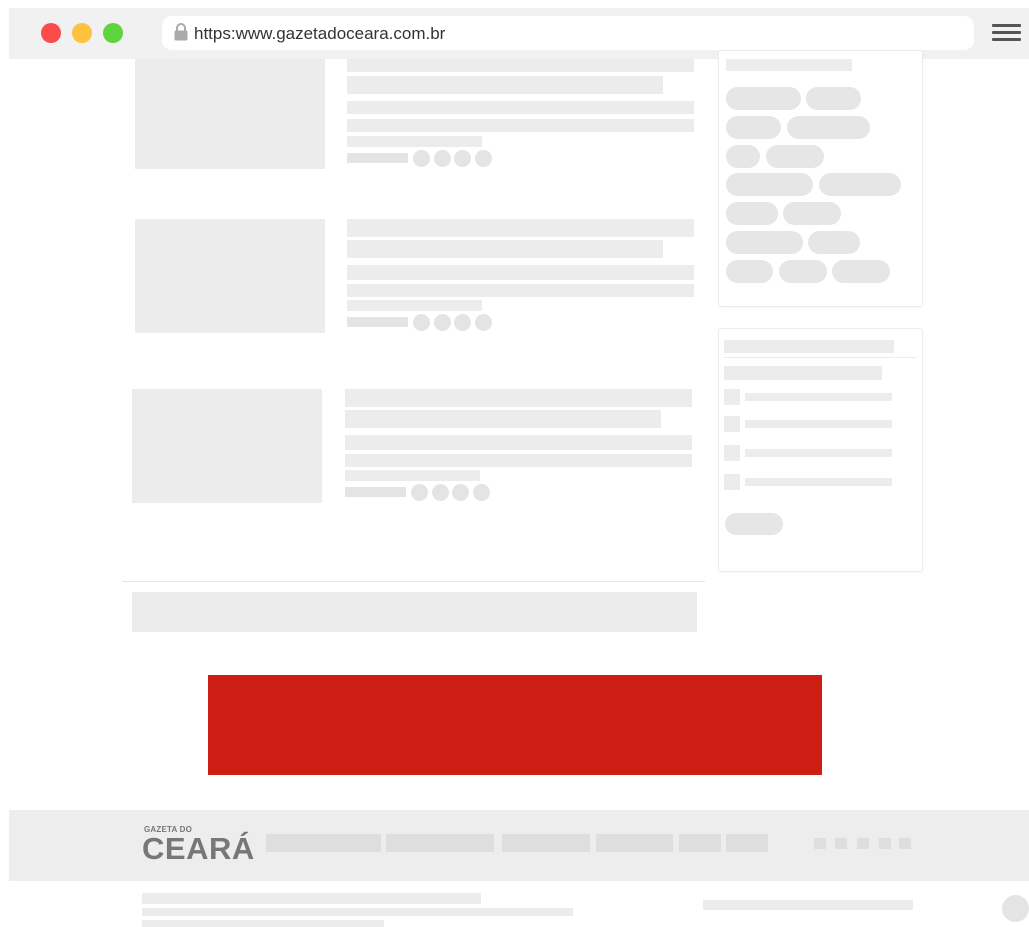  I want to click on address-bar: https:www.gazetadoceara.com.br, so click(568, 33).